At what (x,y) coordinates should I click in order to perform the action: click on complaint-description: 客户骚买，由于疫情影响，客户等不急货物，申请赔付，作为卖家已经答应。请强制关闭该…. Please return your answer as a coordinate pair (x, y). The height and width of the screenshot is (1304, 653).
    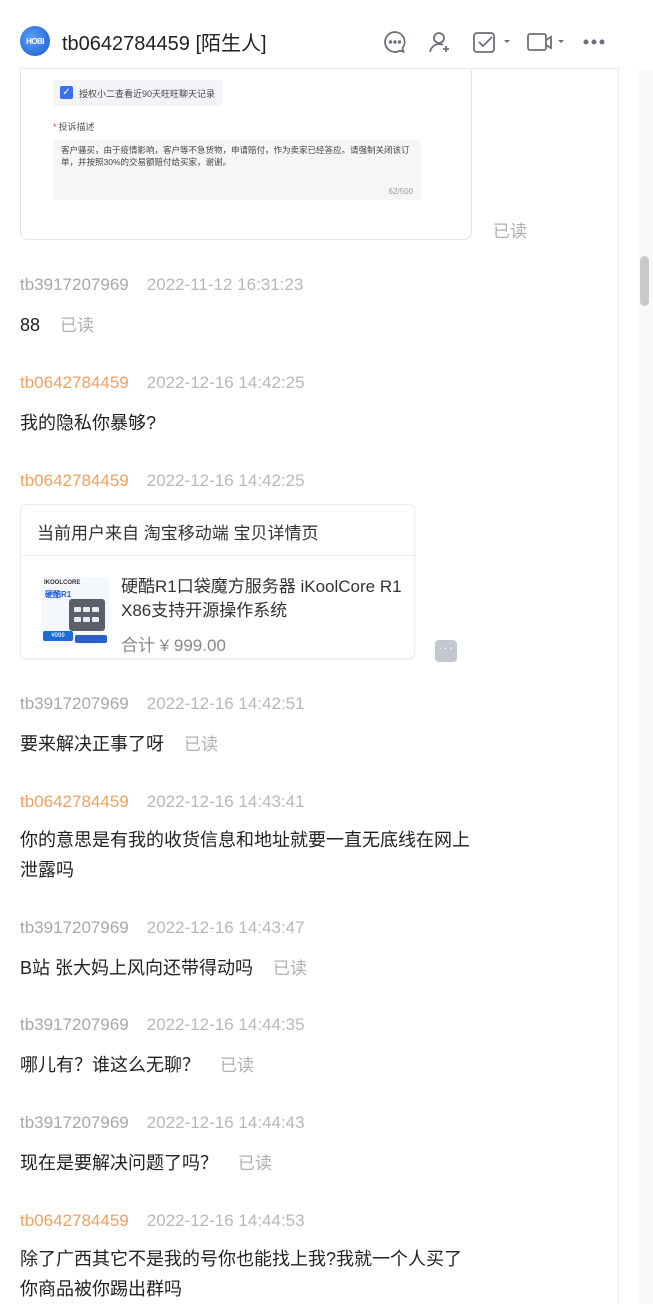
    Looking at the image, I should click on (235, 156).